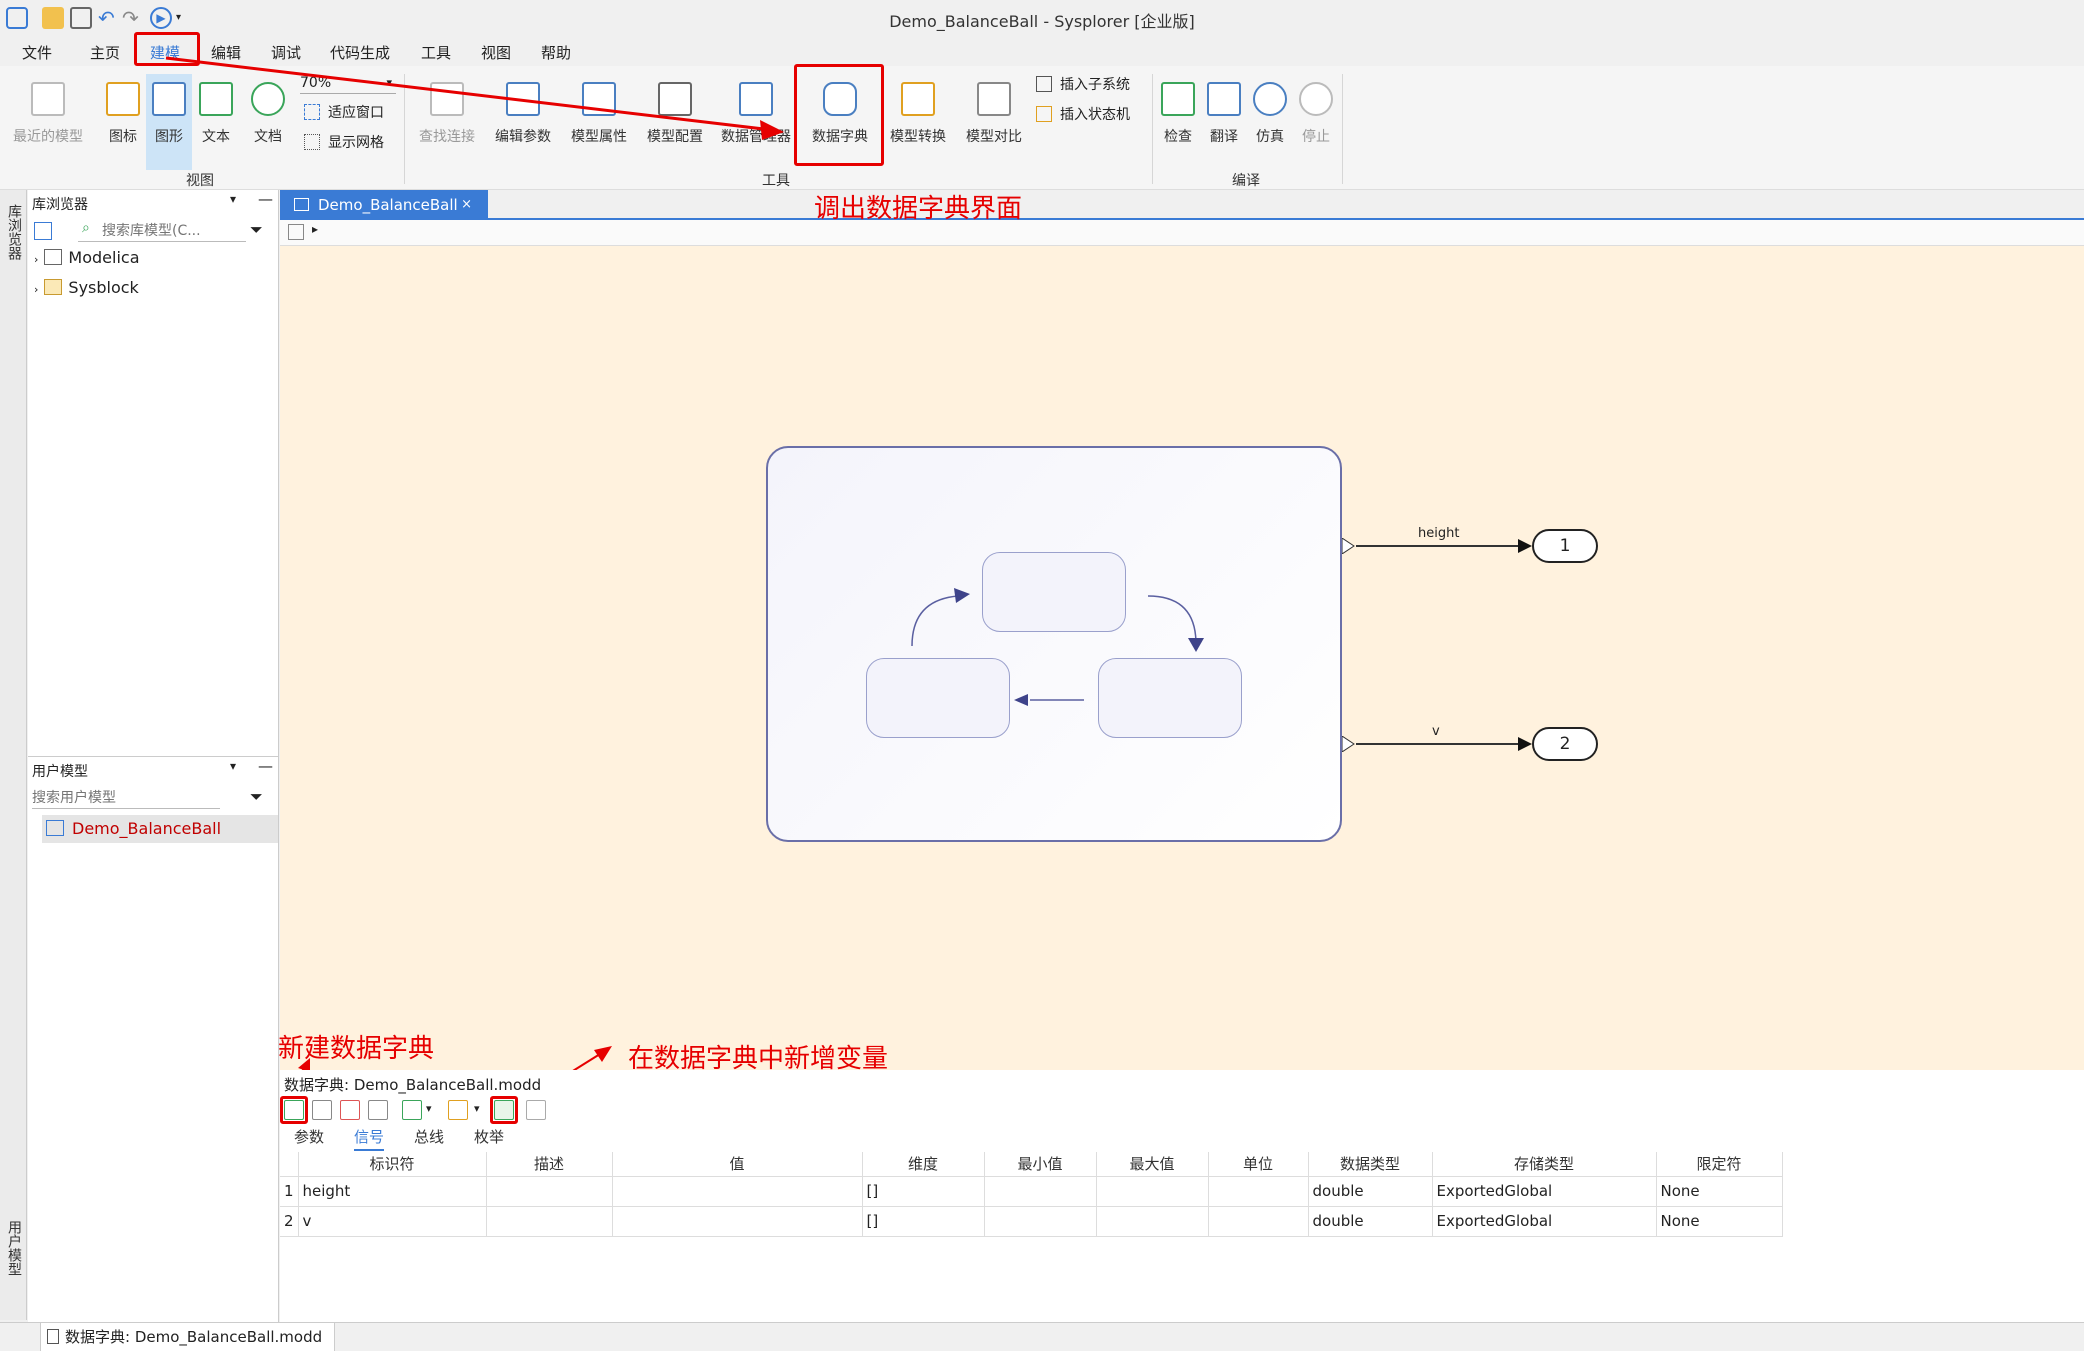 This screenshot has width=2084, height=1351. What do you see at coordinates (378, 1110) in the screenshot?
I see `save-dict-icon` at bounding box center [378, 1110].